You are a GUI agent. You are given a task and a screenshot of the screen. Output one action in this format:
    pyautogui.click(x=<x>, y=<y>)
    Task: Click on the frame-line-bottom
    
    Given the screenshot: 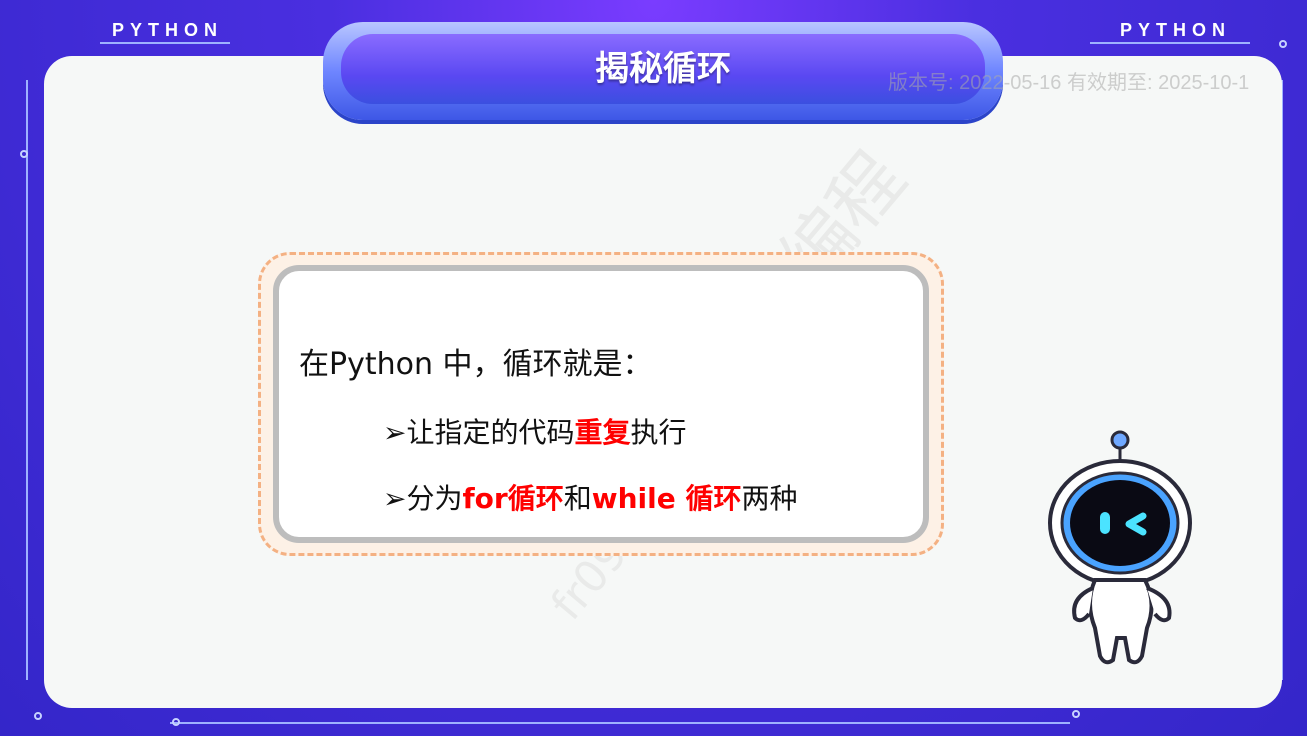 What is the action you would take?
    pyautogui.click(x=620, y=723)
    